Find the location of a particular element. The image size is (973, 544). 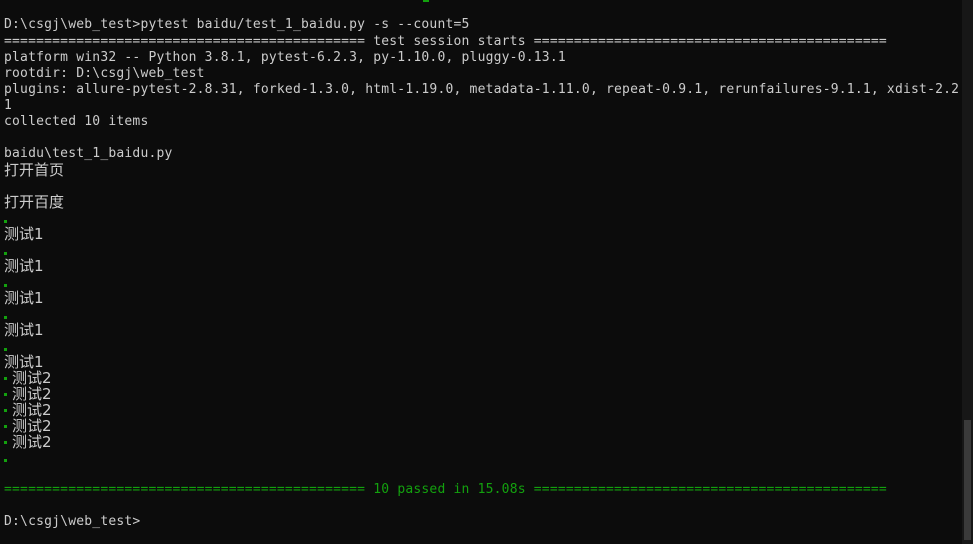

vertical-scrollbar is located at coordinates (967, 272).